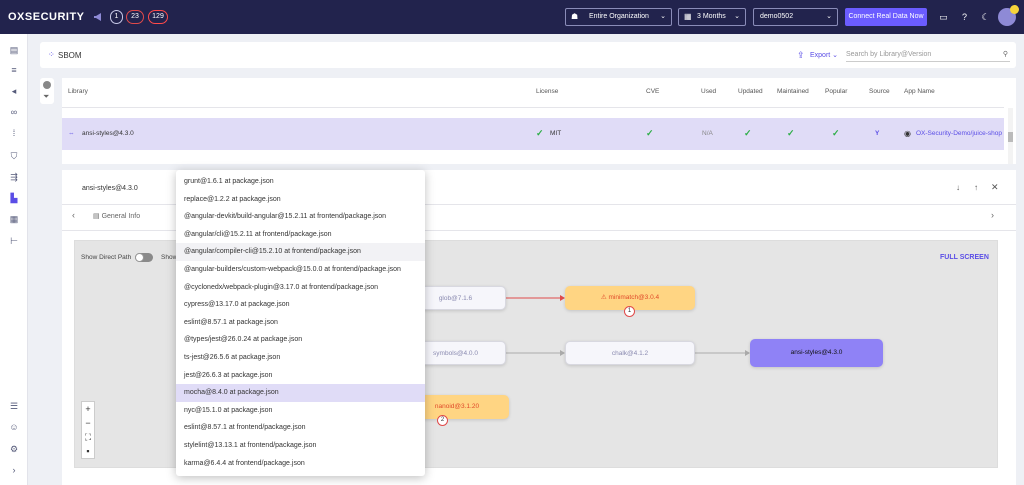 The image size is (1024, 485). Describe the element at coordinates (46, 97) in the screenshot. I see `filter-icon: ⏷` at that location.